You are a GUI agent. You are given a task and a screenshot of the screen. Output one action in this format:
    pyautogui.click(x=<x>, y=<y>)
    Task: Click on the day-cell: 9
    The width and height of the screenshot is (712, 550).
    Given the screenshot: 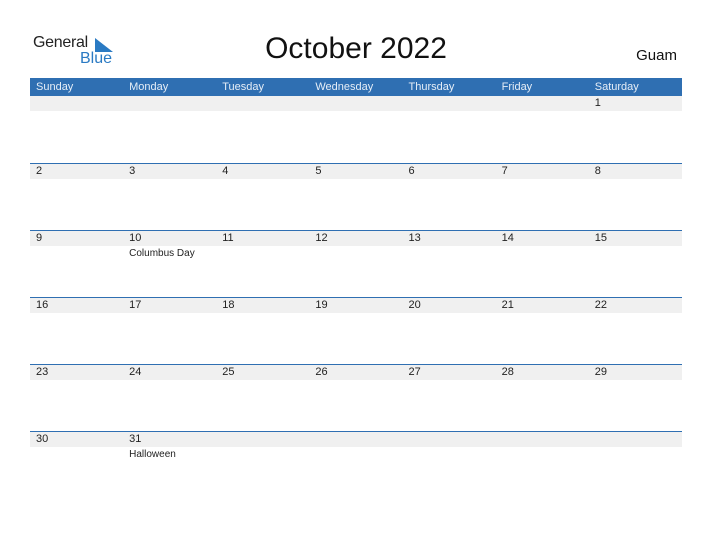 What is the action you would take?
    pyautogui.click(x=76, y=245)
    